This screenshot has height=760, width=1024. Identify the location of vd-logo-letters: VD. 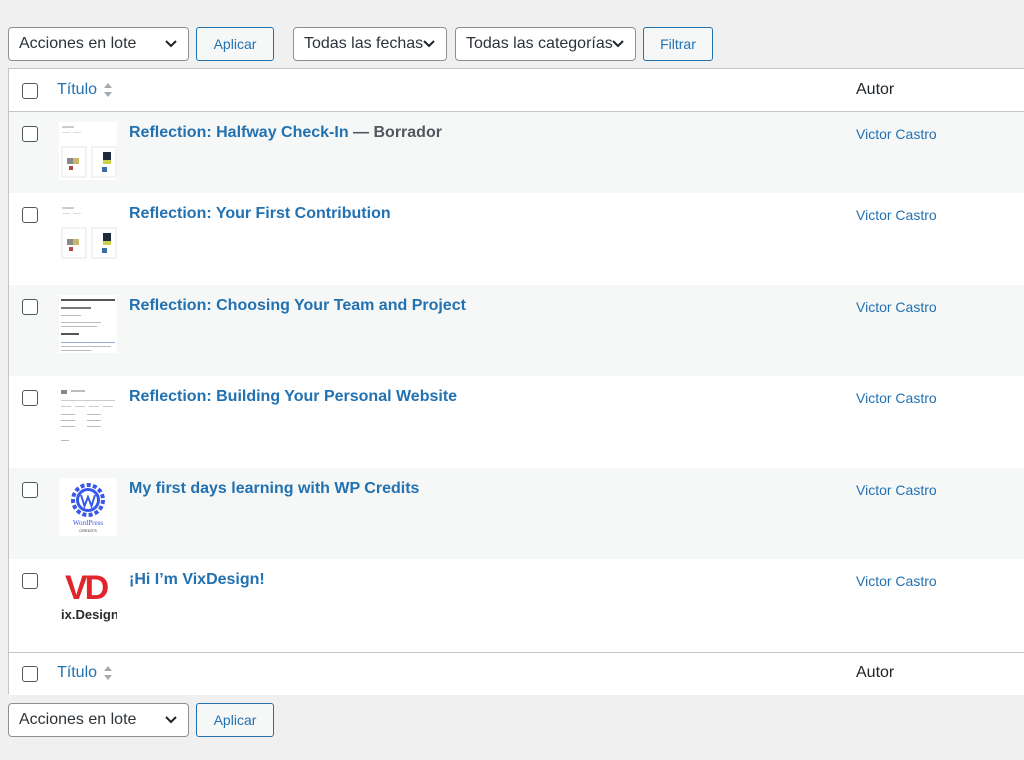
(87, 588).